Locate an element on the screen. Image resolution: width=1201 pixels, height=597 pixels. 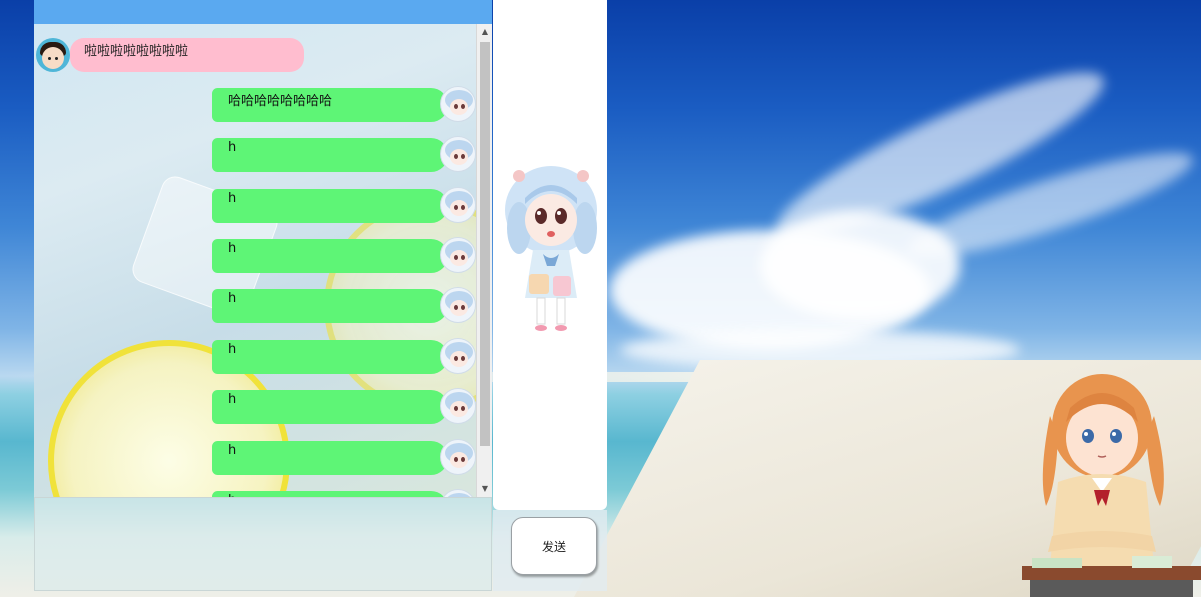
send-button: 发送 is located at coordinates (554, 546).